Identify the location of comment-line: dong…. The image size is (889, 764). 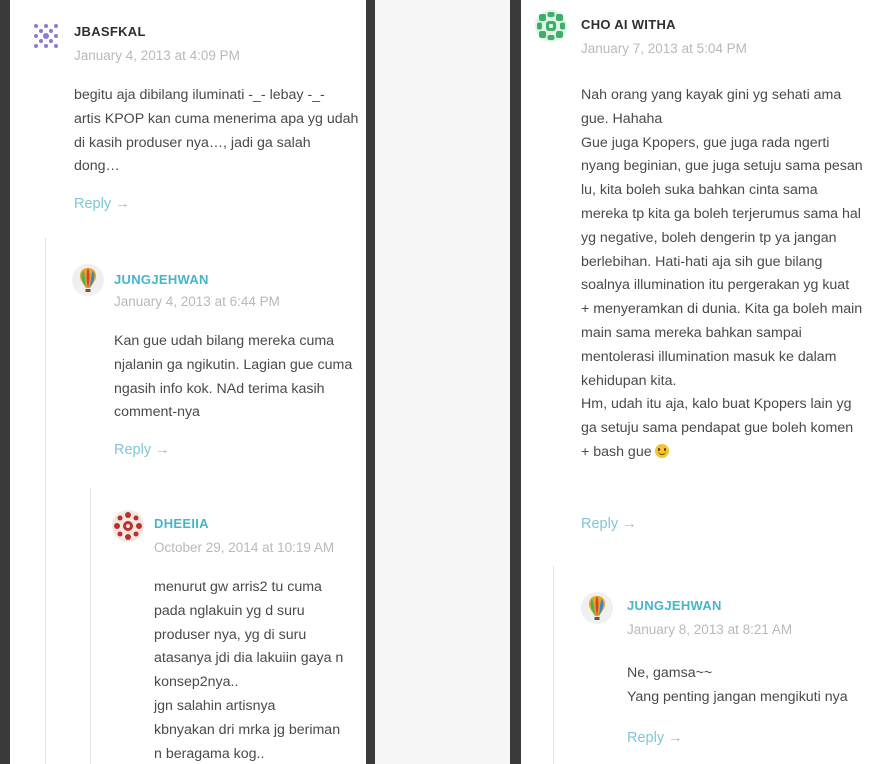
(97, 166).